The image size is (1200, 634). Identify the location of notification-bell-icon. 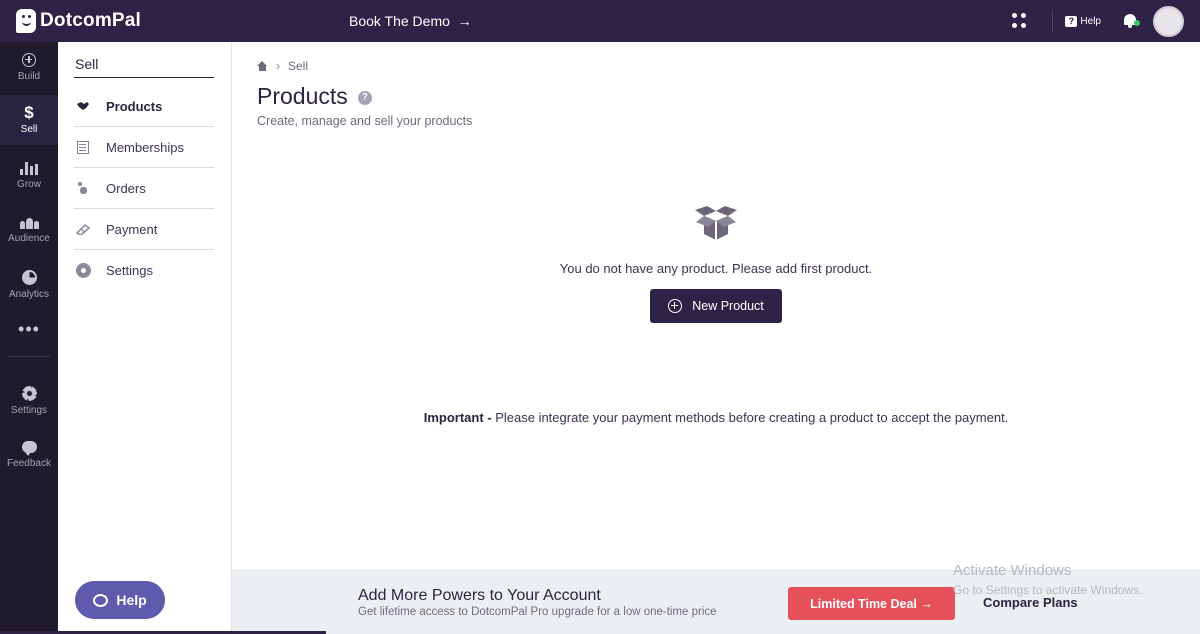
(1131, 21).